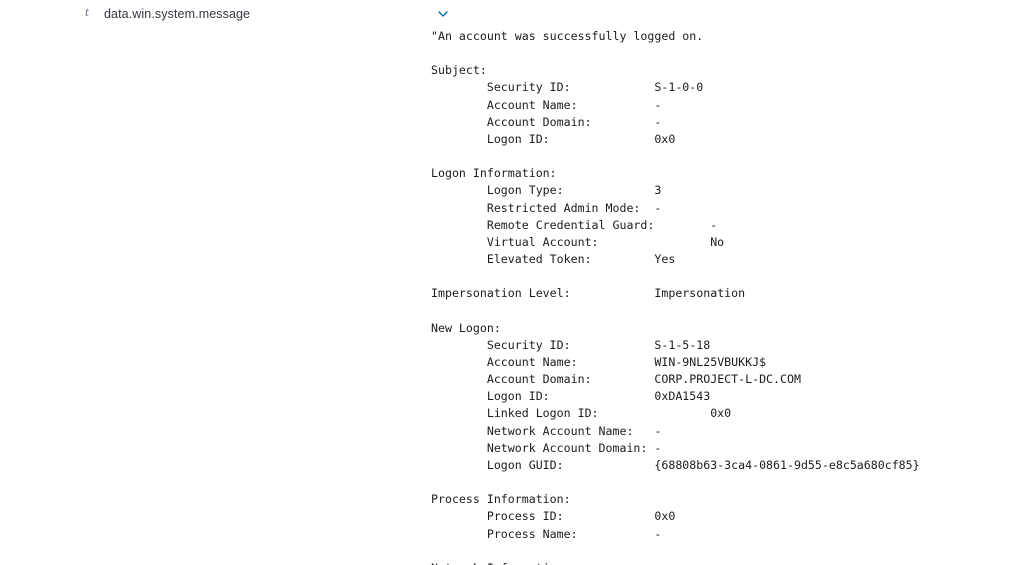 Image resolution: width=1010 pixels, height=565 pixels. I want to click on field-name: data.win.system.message, so click(177, 14).